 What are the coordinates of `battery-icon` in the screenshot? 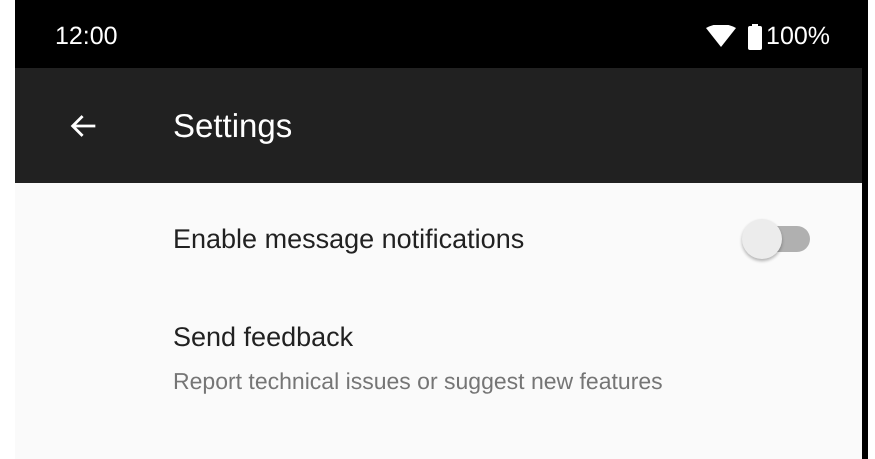 It's located at (755, 37).